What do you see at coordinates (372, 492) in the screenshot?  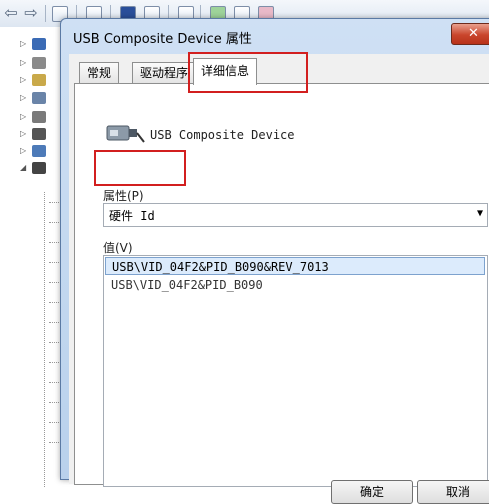 I see `ok-button: 确定` at bounding box center [372, 492].